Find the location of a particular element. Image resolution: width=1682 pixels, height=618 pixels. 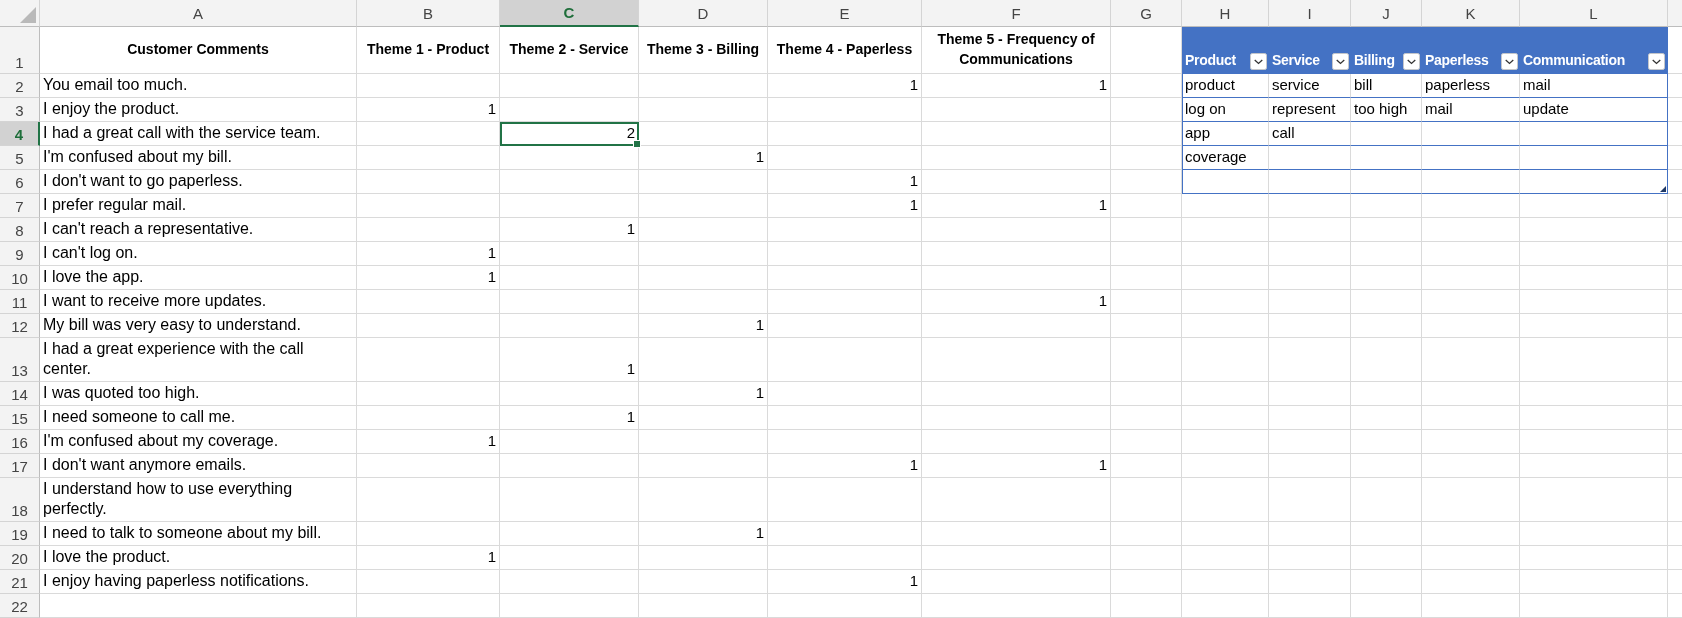

row-header: 16 is located at coordinates (20, 442).